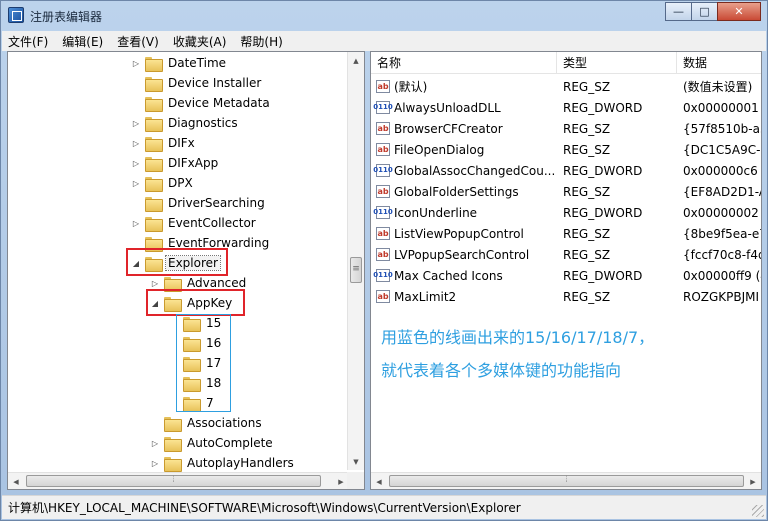  Describe the element at coordinates (722, 233) in the screenshot. I see `value-data: {8be9f5ea-e7` at that location.